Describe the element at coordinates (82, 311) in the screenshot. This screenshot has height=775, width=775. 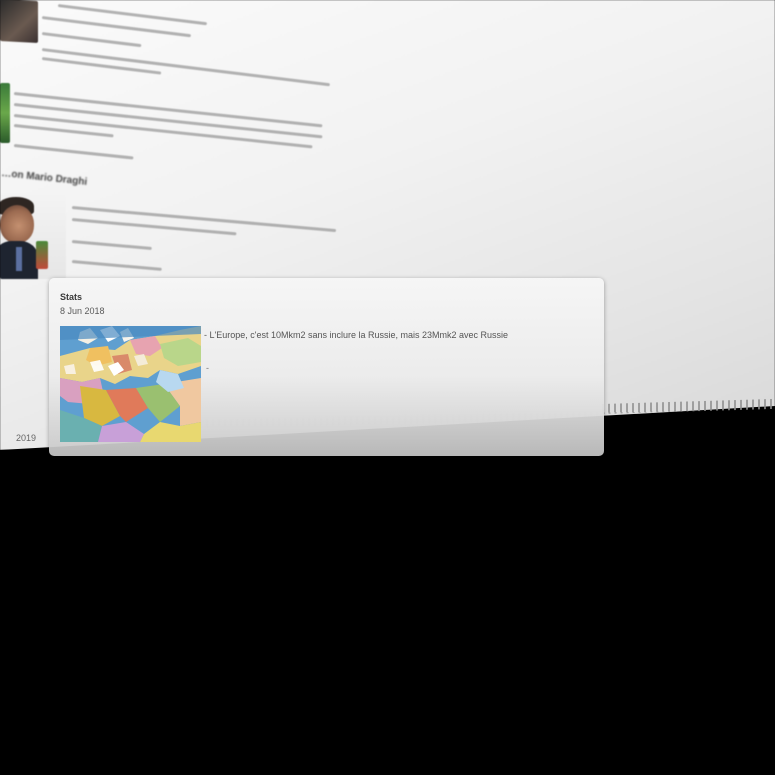
I see `card-date: 8 Jun 2018` at that location.